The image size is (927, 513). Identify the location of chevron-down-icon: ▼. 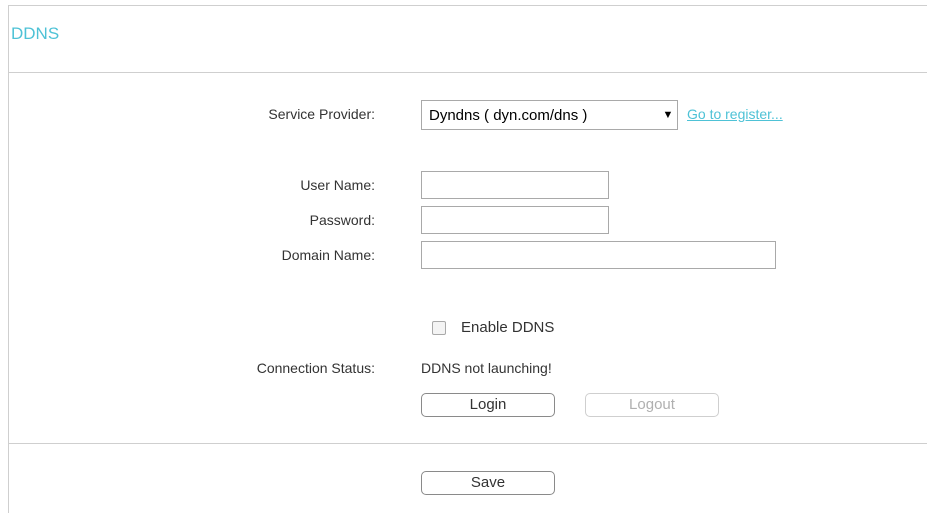
(668, 115).